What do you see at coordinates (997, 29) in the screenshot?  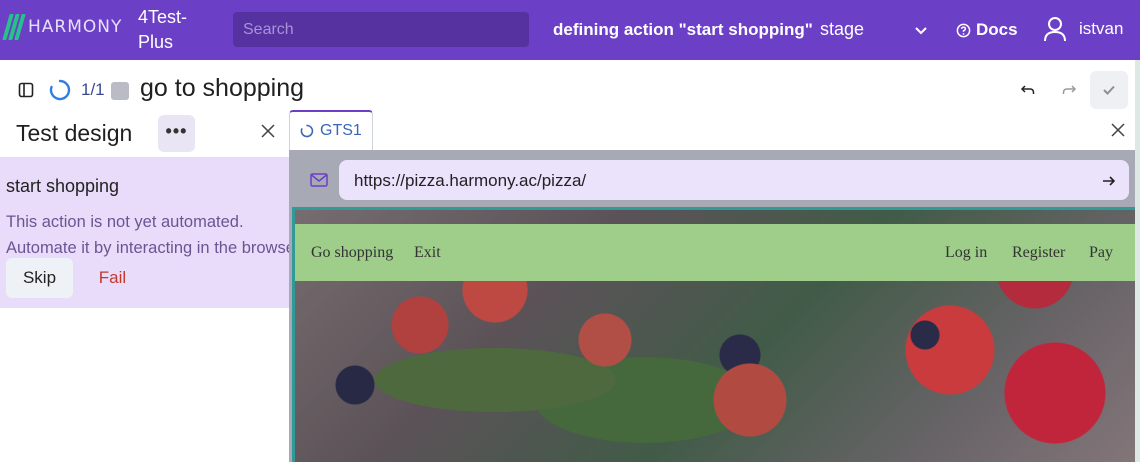 I see `docs-label: Docs` at bounding box center [997, 29].